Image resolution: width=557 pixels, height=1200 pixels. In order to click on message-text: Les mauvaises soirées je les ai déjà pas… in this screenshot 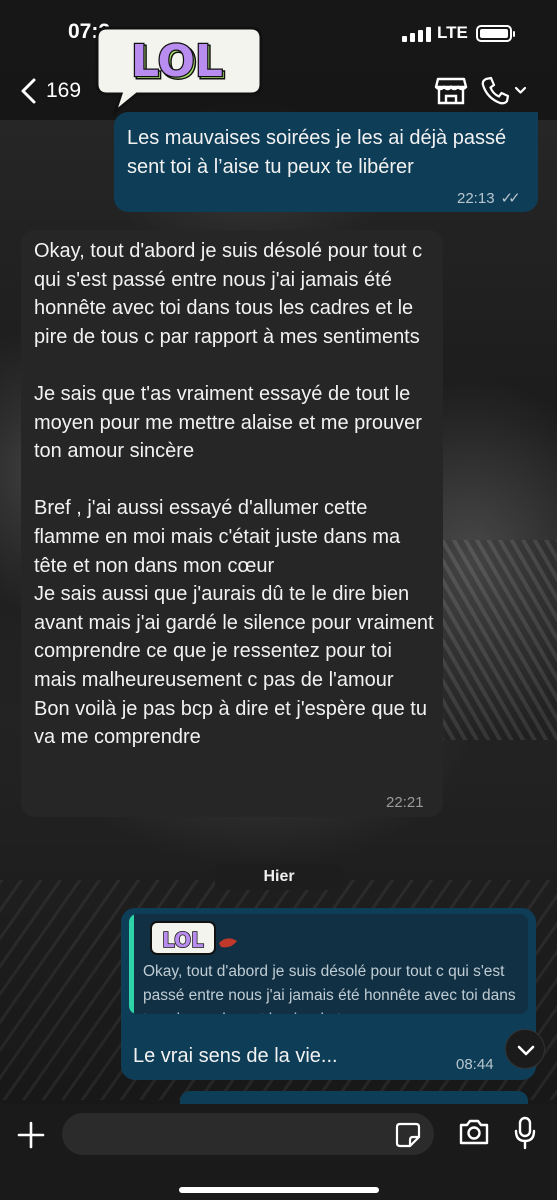, I will do `click(319, 152)`.